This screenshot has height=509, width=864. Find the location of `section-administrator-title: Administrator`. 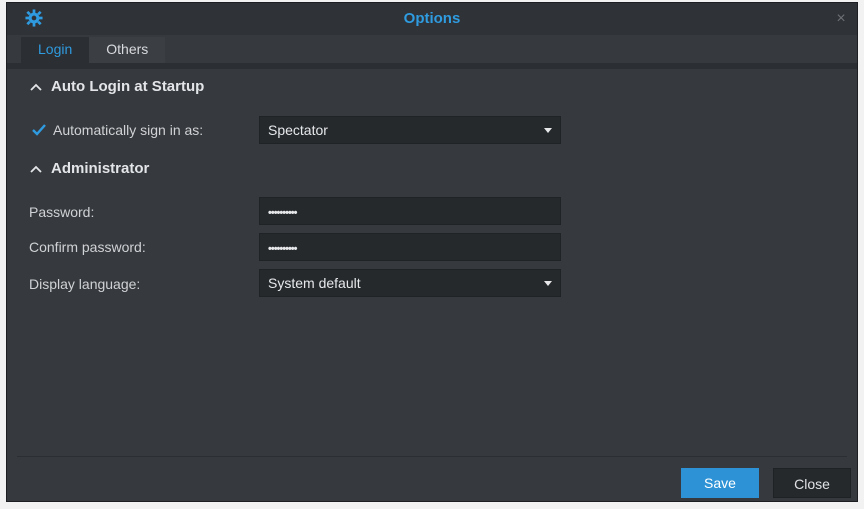

section-administrator-title: Administrator is located at coordinates (100, 168).